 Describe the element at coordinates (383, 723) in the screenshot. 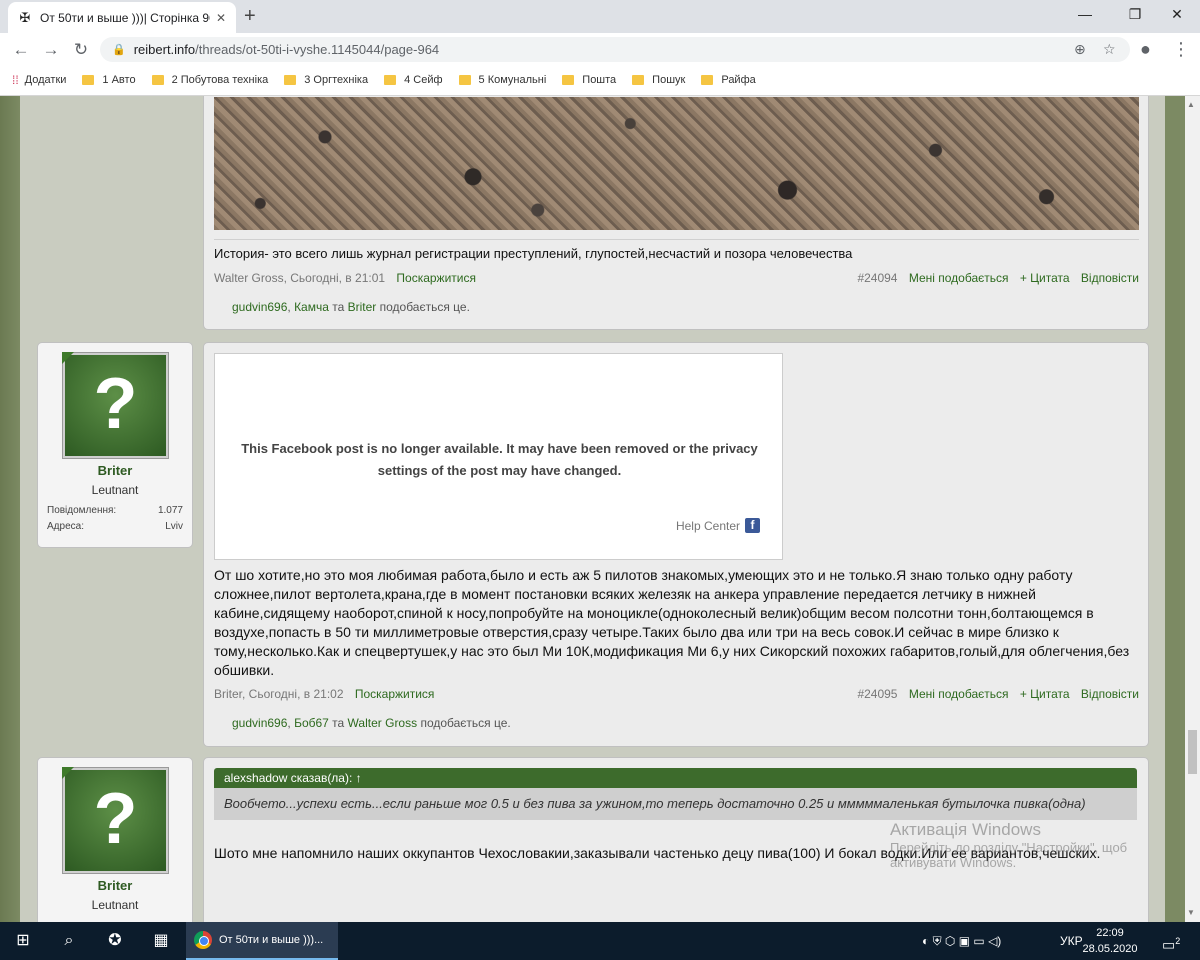

I see `liker-link: Walter Gross` at that location.